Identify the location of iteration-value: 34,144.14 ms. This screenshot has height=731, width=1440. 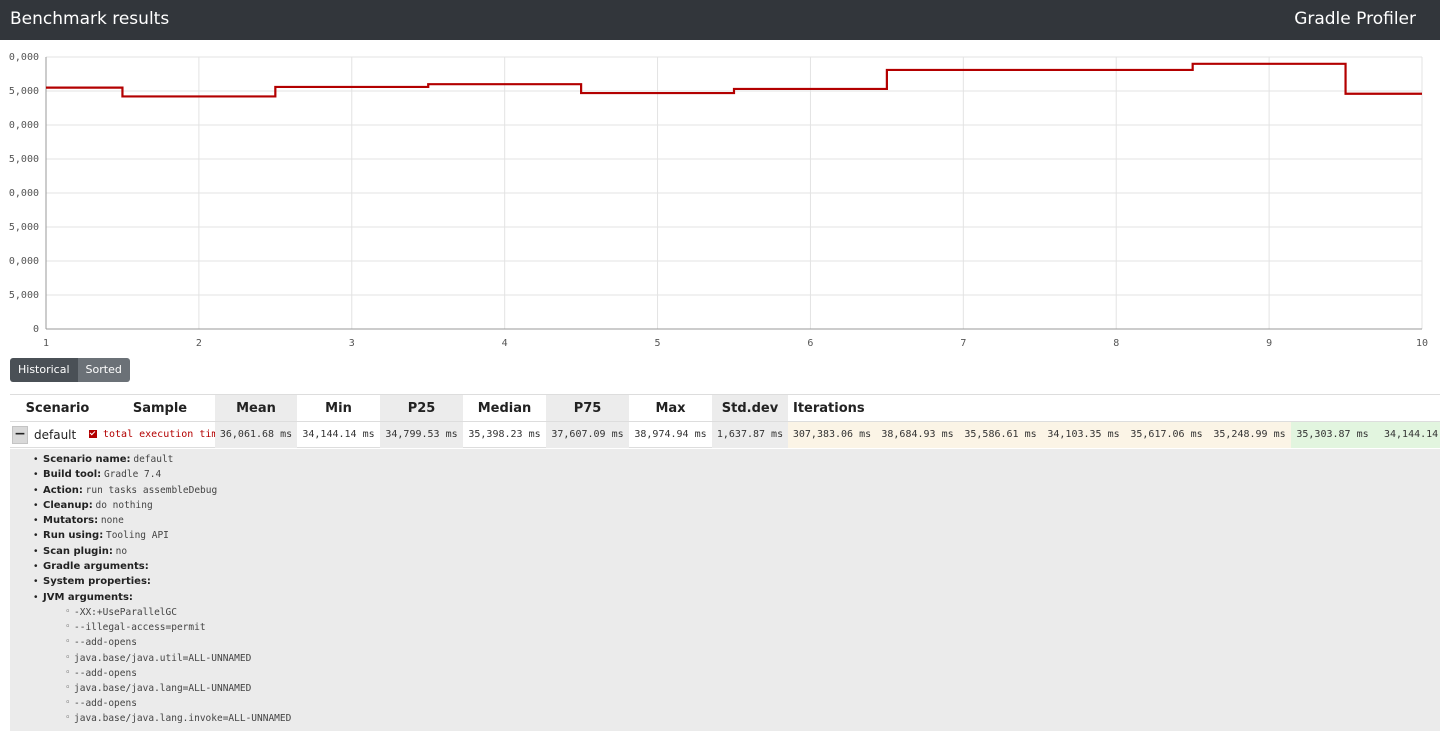
(1407, 435).